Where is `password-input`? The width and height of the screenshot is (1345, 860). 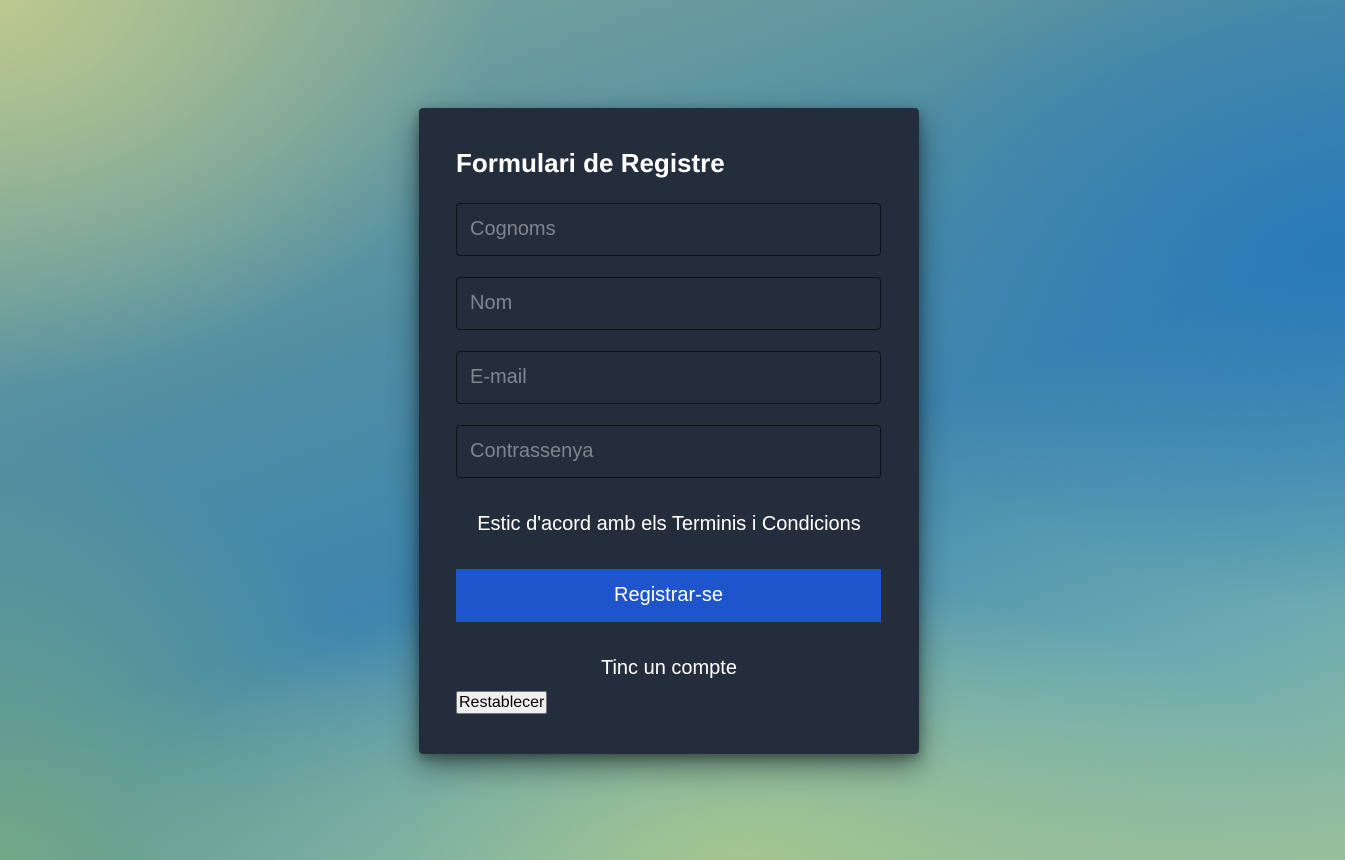
password-input is located at coordinates (668, 451).